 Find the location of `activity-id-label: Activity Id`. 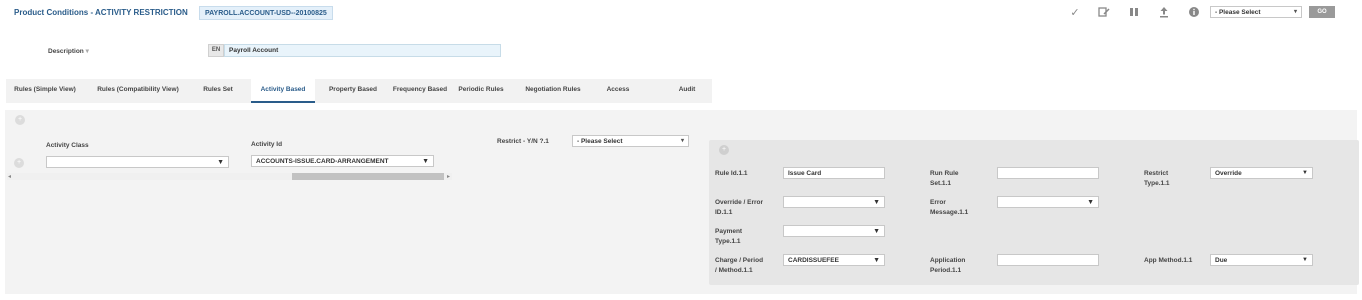

activity-id-label: Activity Id is located at coordinates (267, 144).